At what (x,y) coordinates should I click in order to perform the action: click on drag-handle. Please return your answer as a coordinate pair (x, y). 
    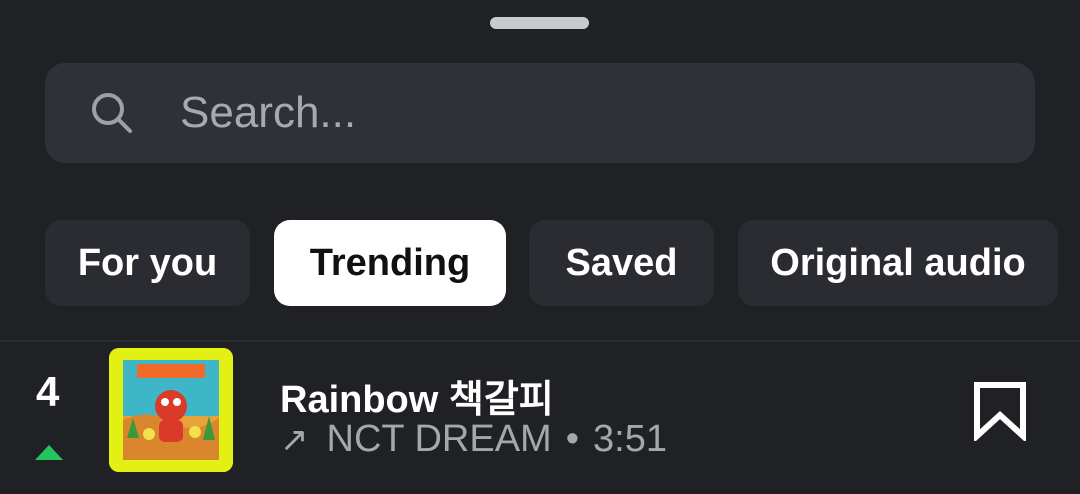
    Looking at the image, I should click on (539, 23).